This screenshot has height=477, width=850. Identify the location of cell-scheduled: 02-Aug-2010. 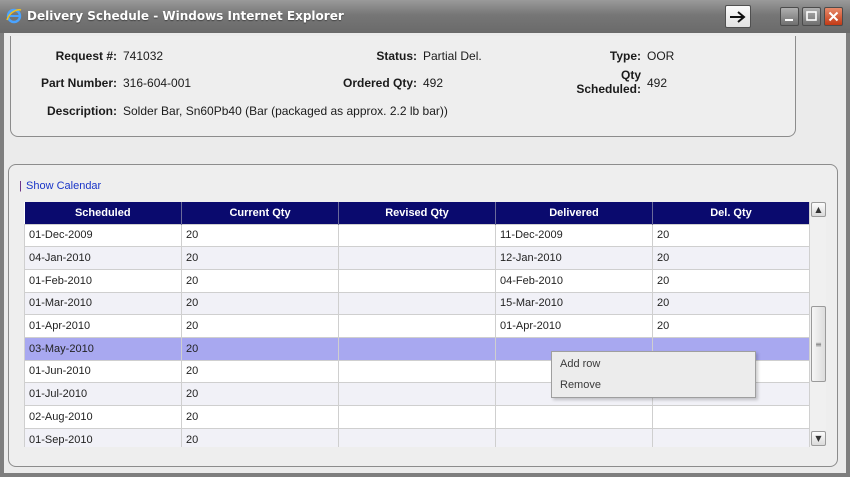
(103, 417).